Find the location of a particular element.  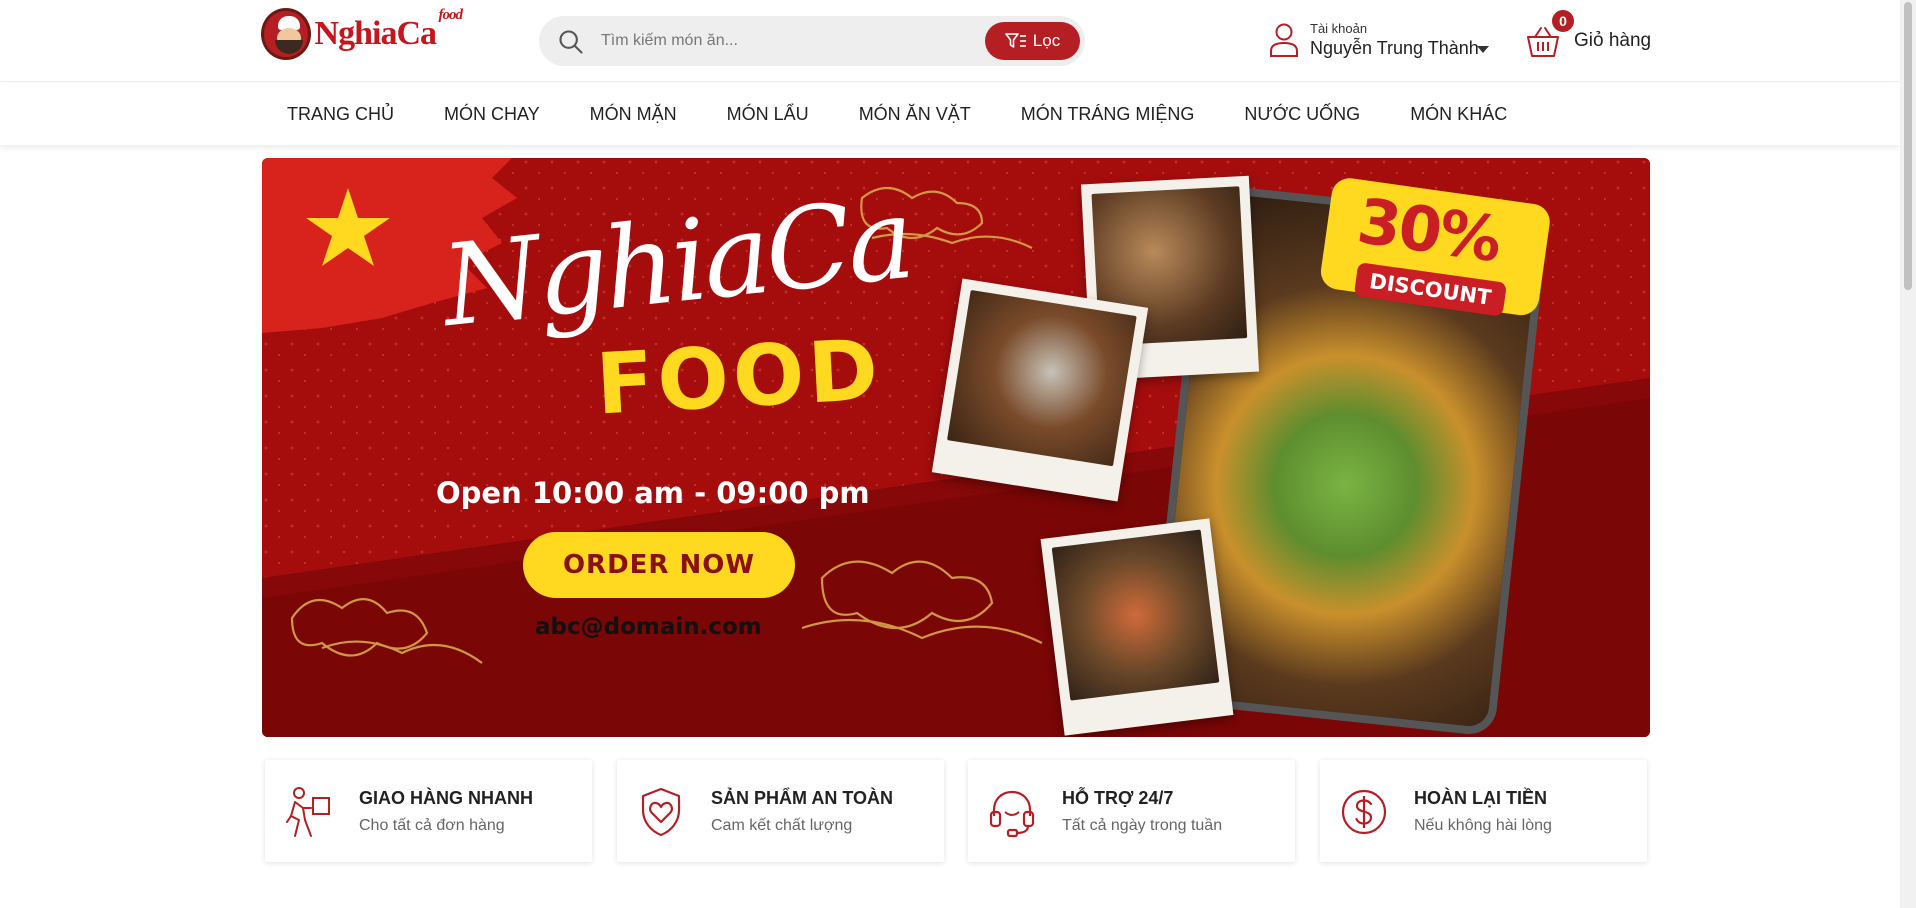

filter-label: Lọc is located at coordinates (1046, 40).